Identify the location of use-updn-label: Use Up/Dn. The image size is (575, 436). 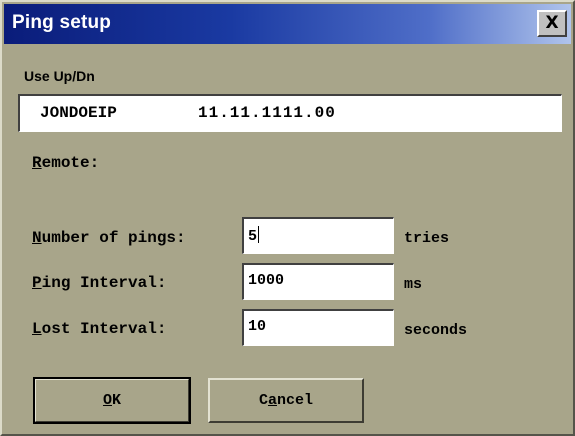
(59, 76).